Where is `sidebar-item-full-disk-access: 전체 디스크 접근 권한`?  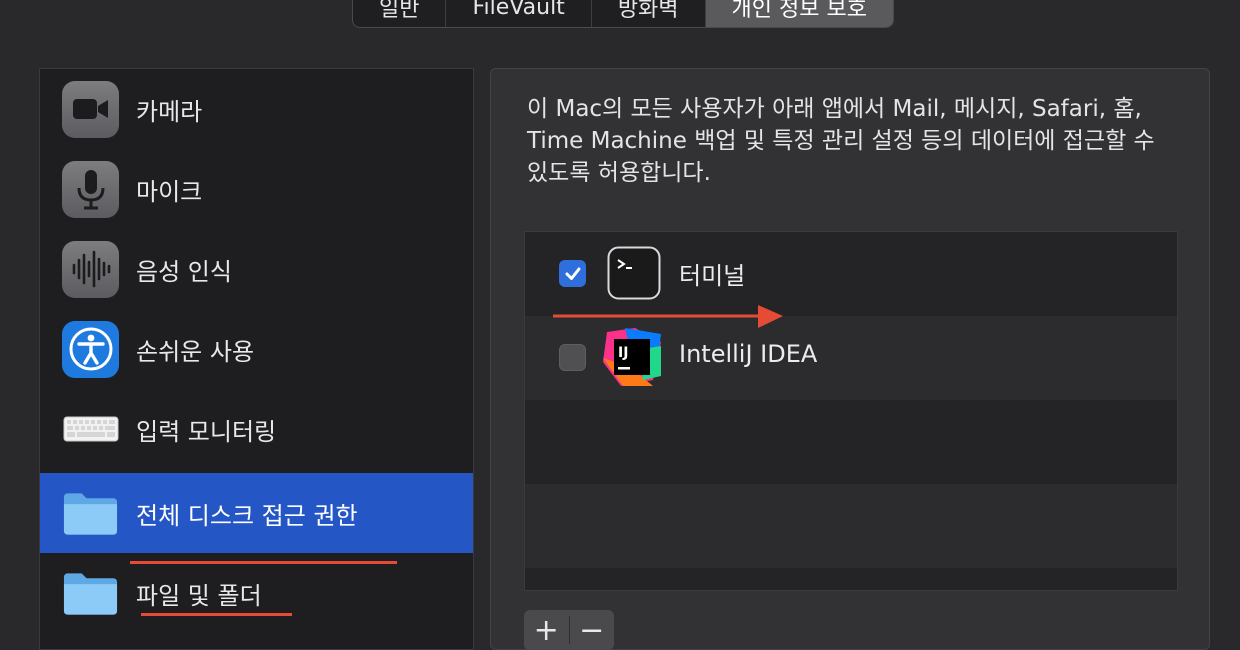
sidebar-item-full-disk-access: 전체 디스크 접근 권한 is located at coordinates (256, 513).